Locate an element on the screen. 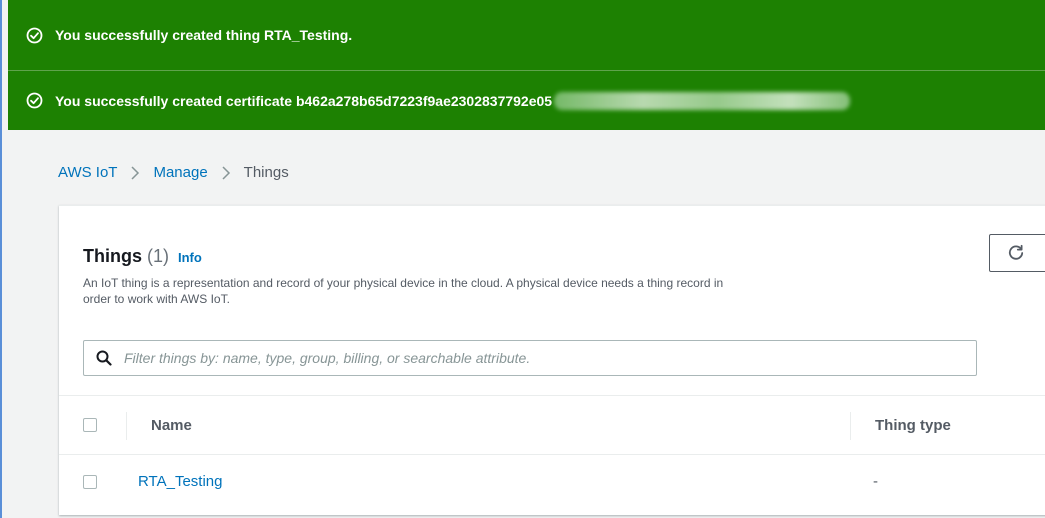 This screenshot has width=1045, height=518. search-icon is located at coordinates (104, 358).